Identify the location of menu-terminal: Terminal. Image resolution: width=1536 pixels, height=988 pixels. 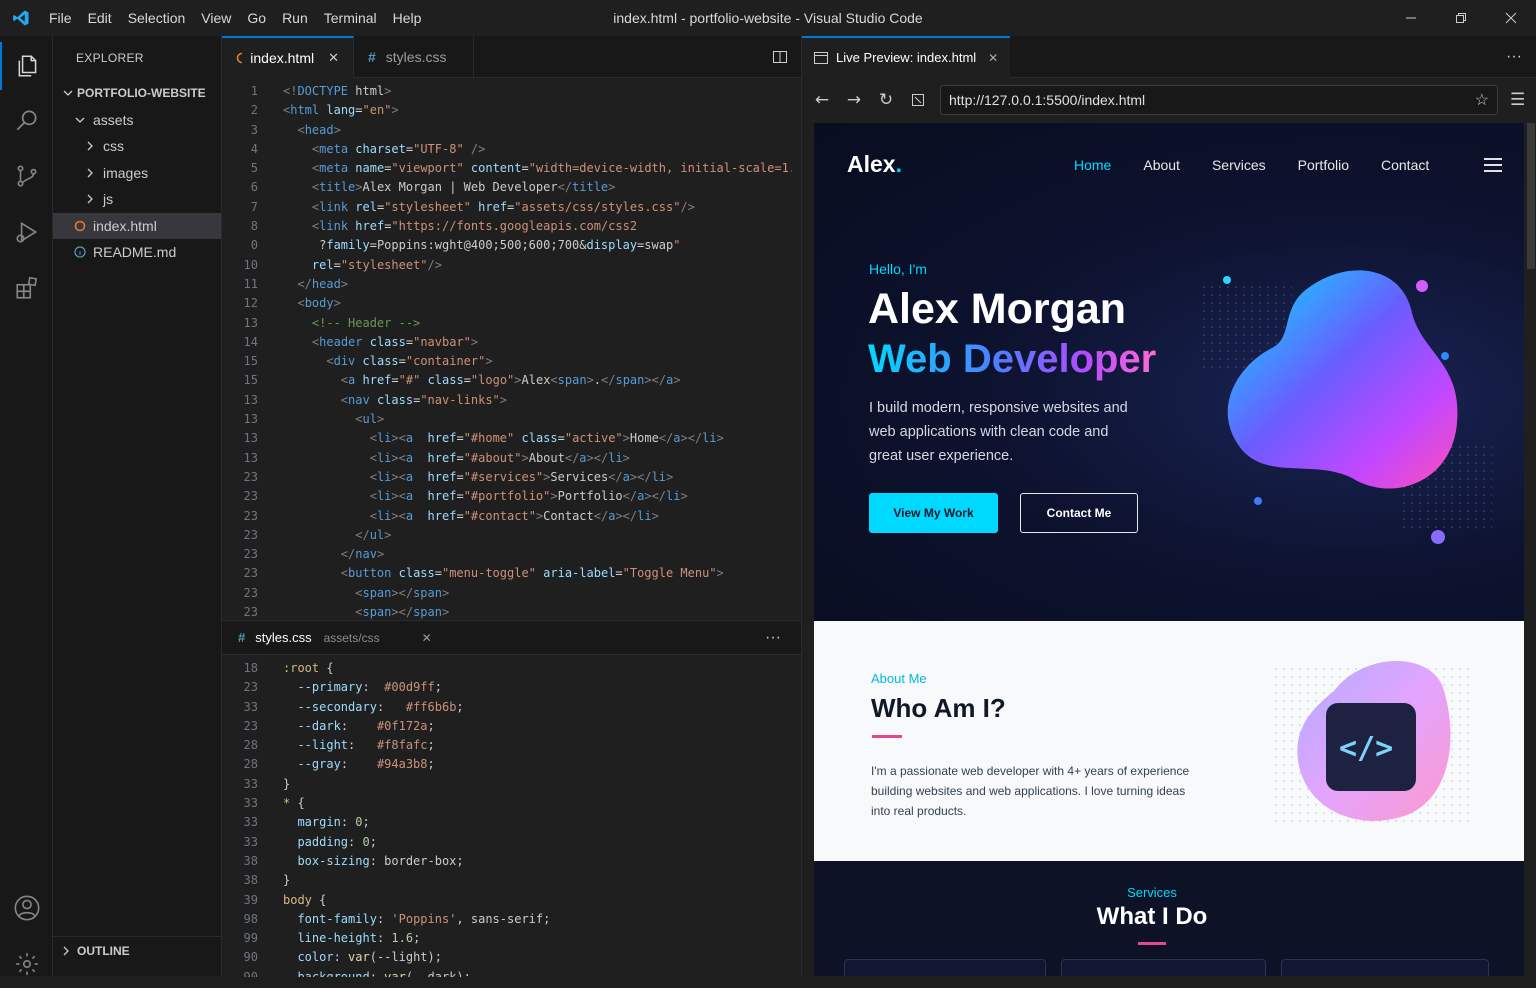
(350, 18).